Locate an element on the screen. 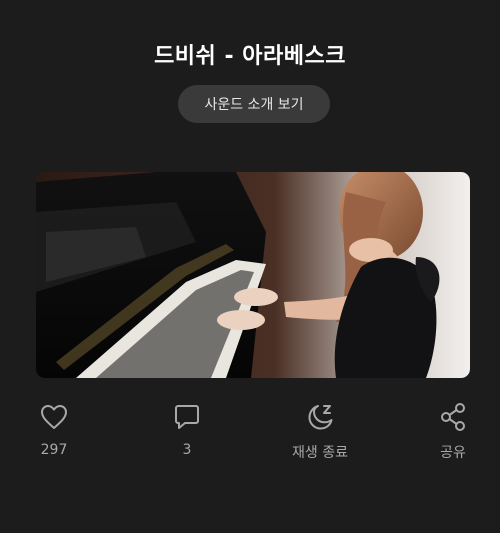  comment-icon is located at coordinates (187, 417).